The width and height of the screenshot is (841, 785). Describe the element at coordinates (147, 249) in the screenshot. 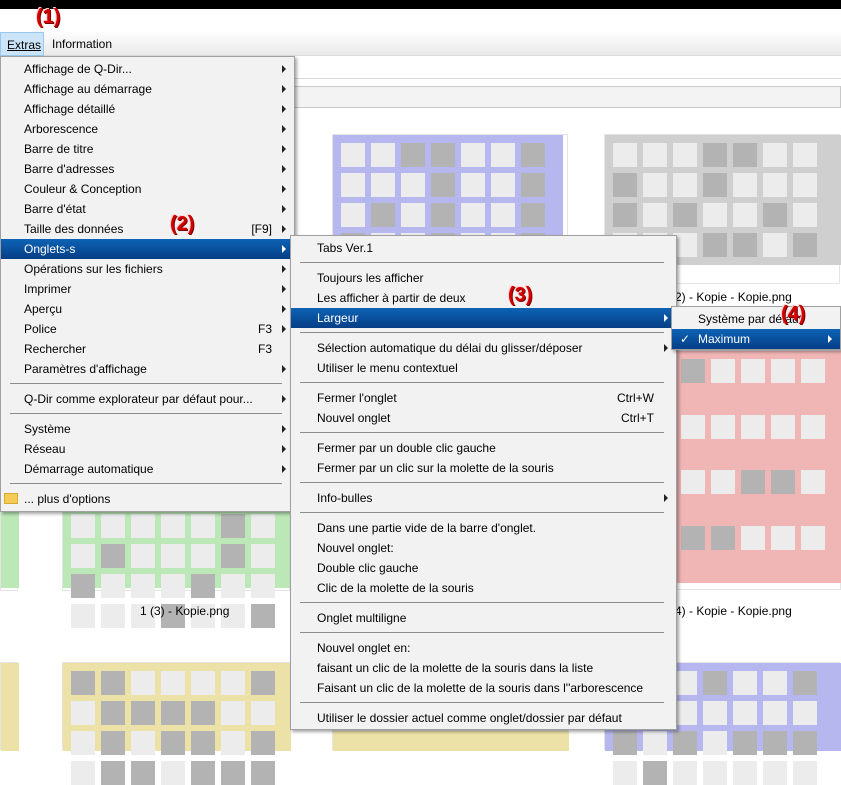

I see `extras-menu-item: Onglets-s` at that location.